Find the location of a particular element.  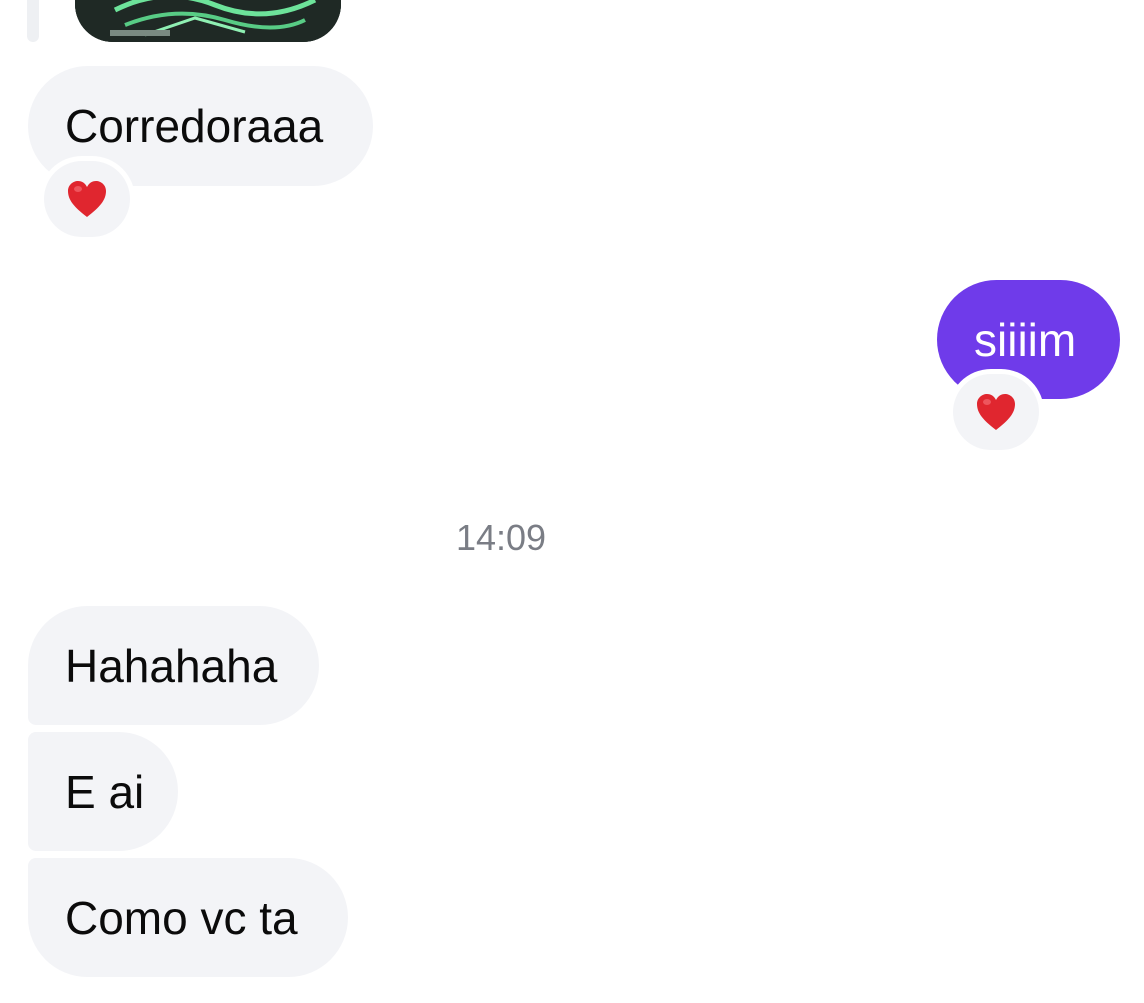

reply-thread-line is located at coordinates (33, 21).